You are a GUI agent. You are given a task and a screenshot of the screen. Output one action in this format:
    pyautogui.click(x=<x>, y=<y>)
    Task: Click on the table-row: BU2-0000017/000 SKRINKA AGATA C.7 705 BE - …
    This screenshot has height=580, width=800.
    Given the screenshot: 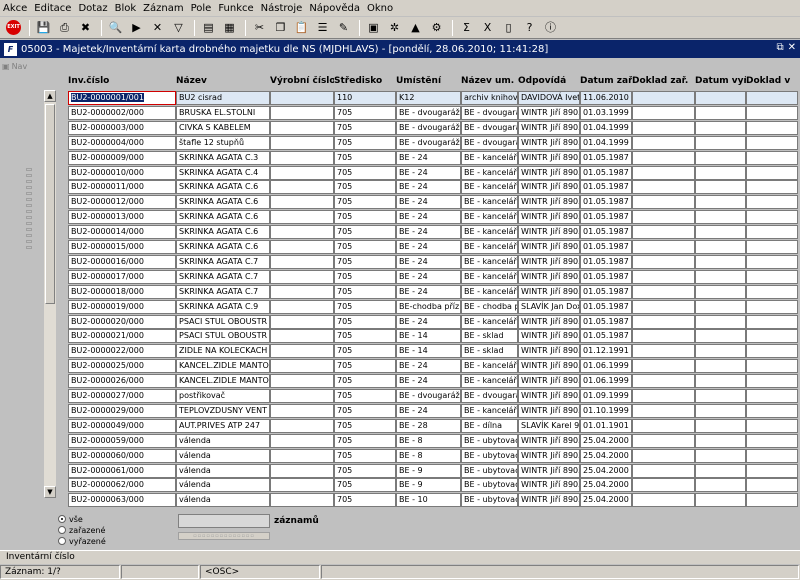 What is the action you would take?
    pyautogui.click(x=400, y=277)
    